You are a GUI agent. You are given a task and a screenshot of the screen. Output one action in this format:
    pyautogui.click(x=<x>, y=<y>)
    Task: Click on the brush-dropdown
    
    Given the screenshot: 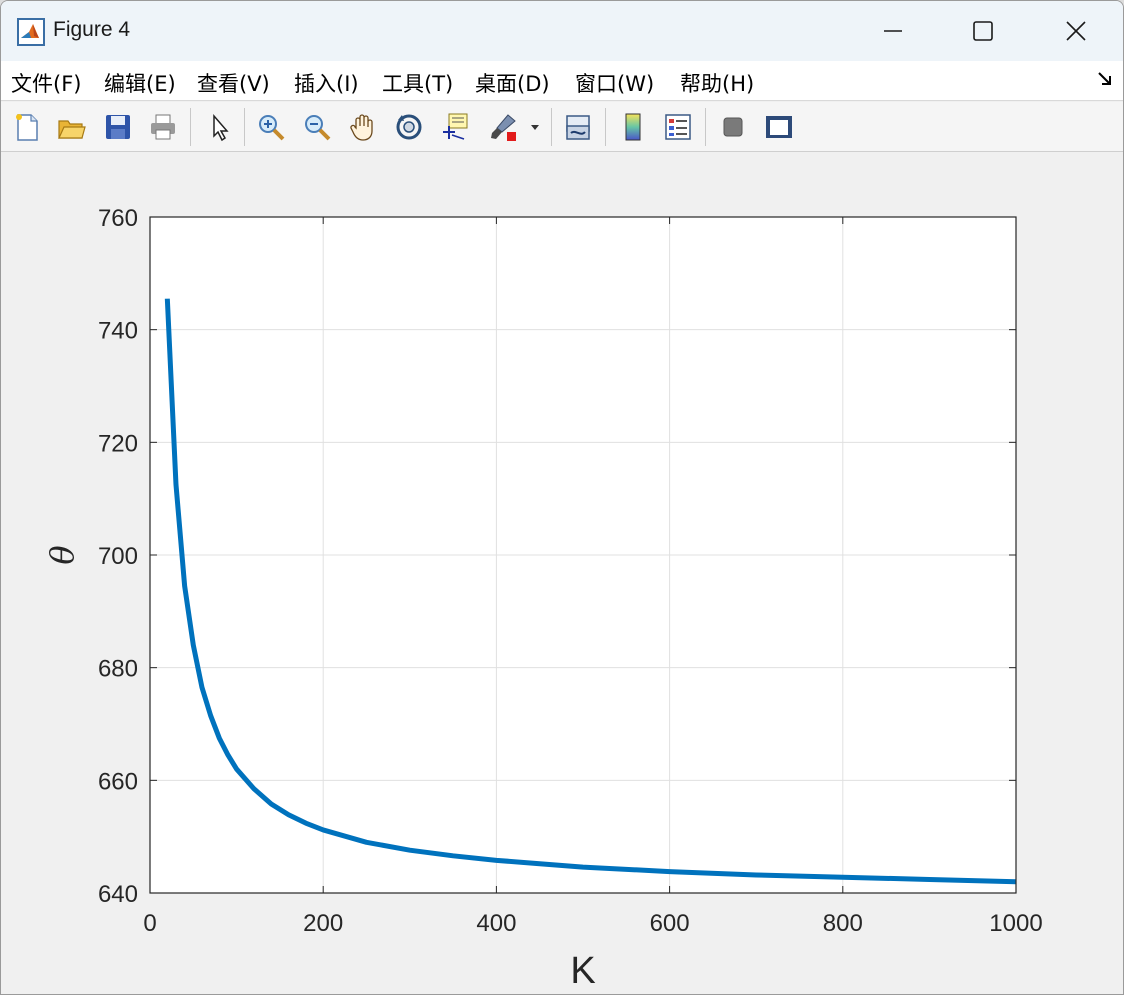 What is the action you would take?
    pyautogui.click(x=535, y=127)
    